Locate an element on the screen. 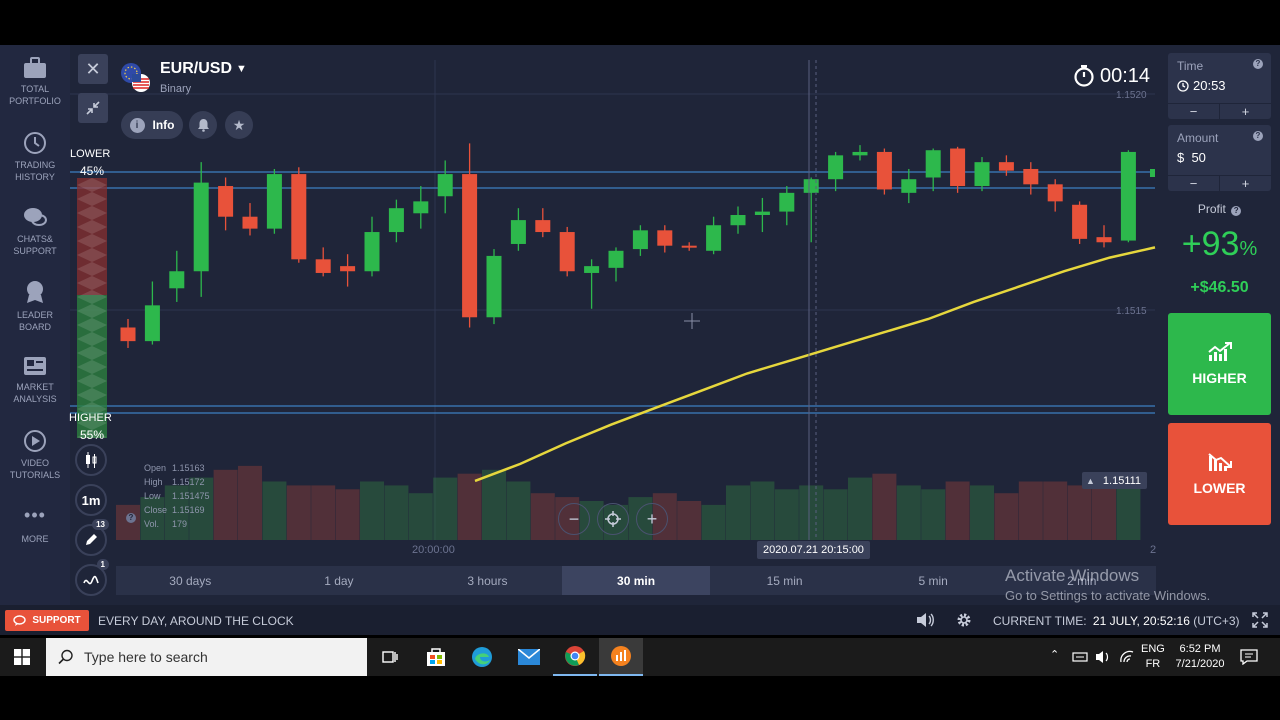  start-button is located at coordinates (22, 657).